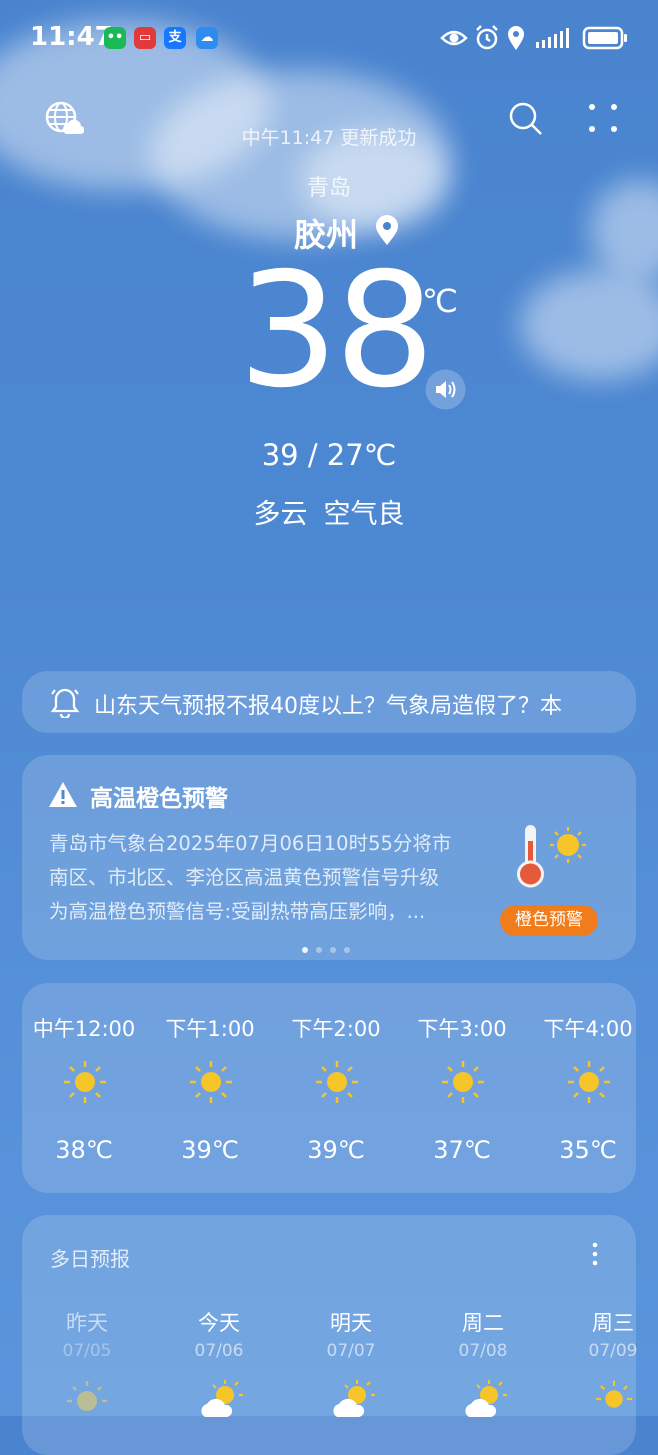  What do you see at coordinates (115, 38) in the screenshot?
I see `wechat-icon: ••` at bounding box center [115, 38].